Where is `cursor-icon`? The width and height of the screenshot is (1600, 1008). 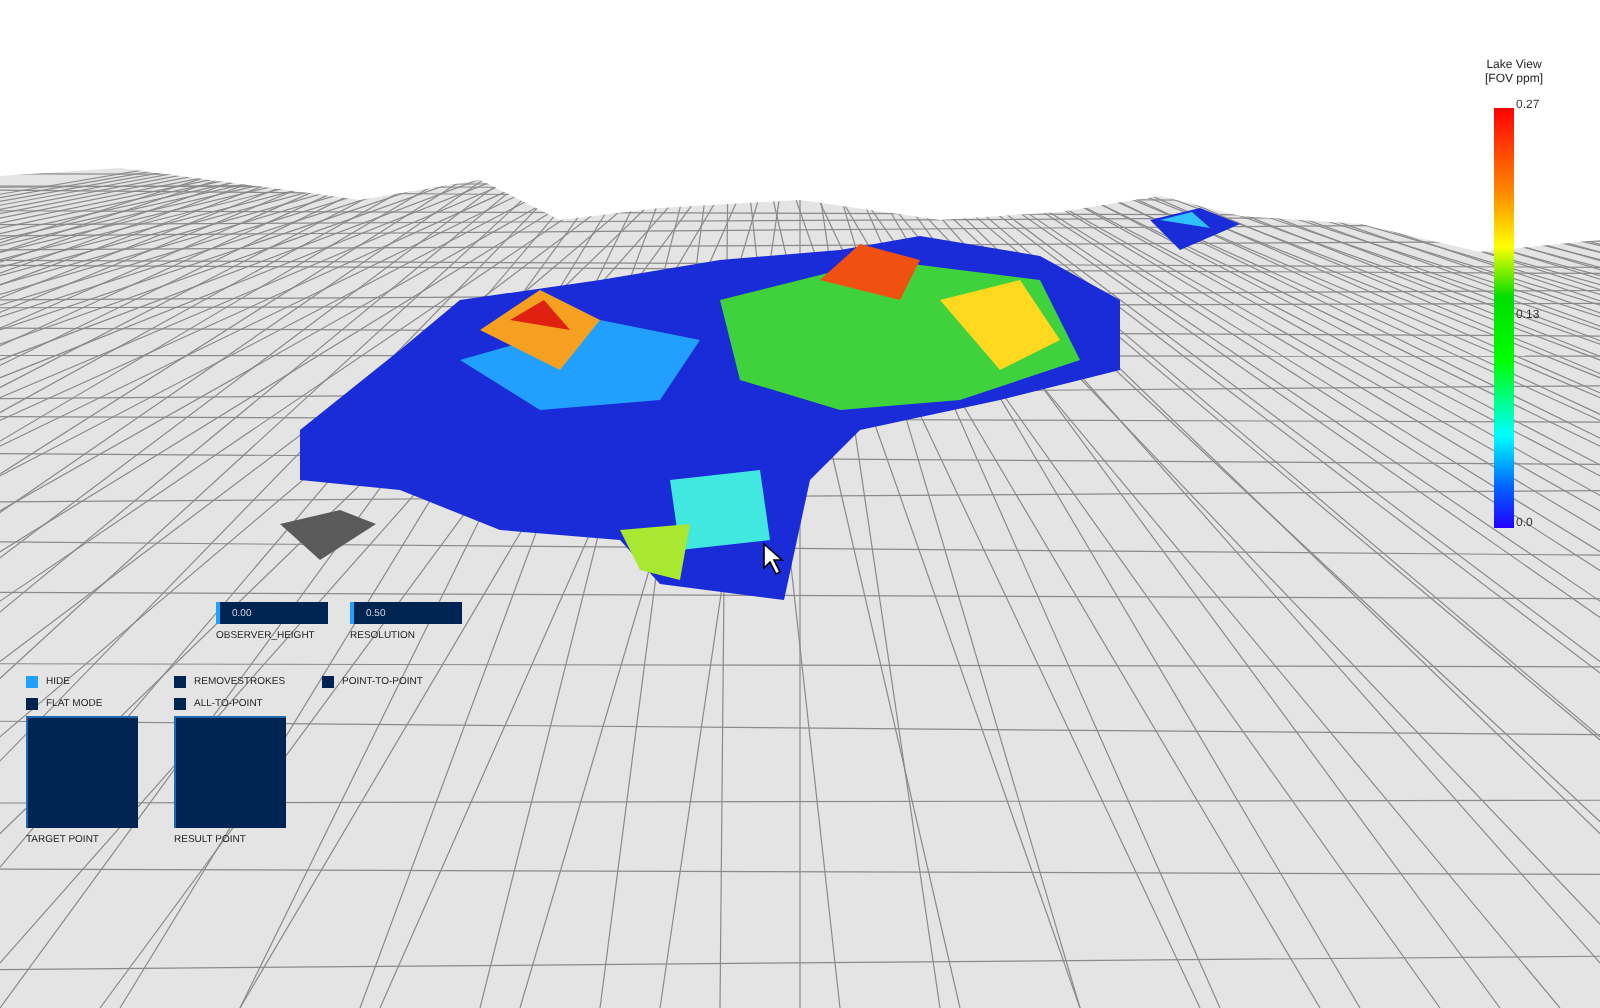
cursor-icon is located at coordinates (774, 559).